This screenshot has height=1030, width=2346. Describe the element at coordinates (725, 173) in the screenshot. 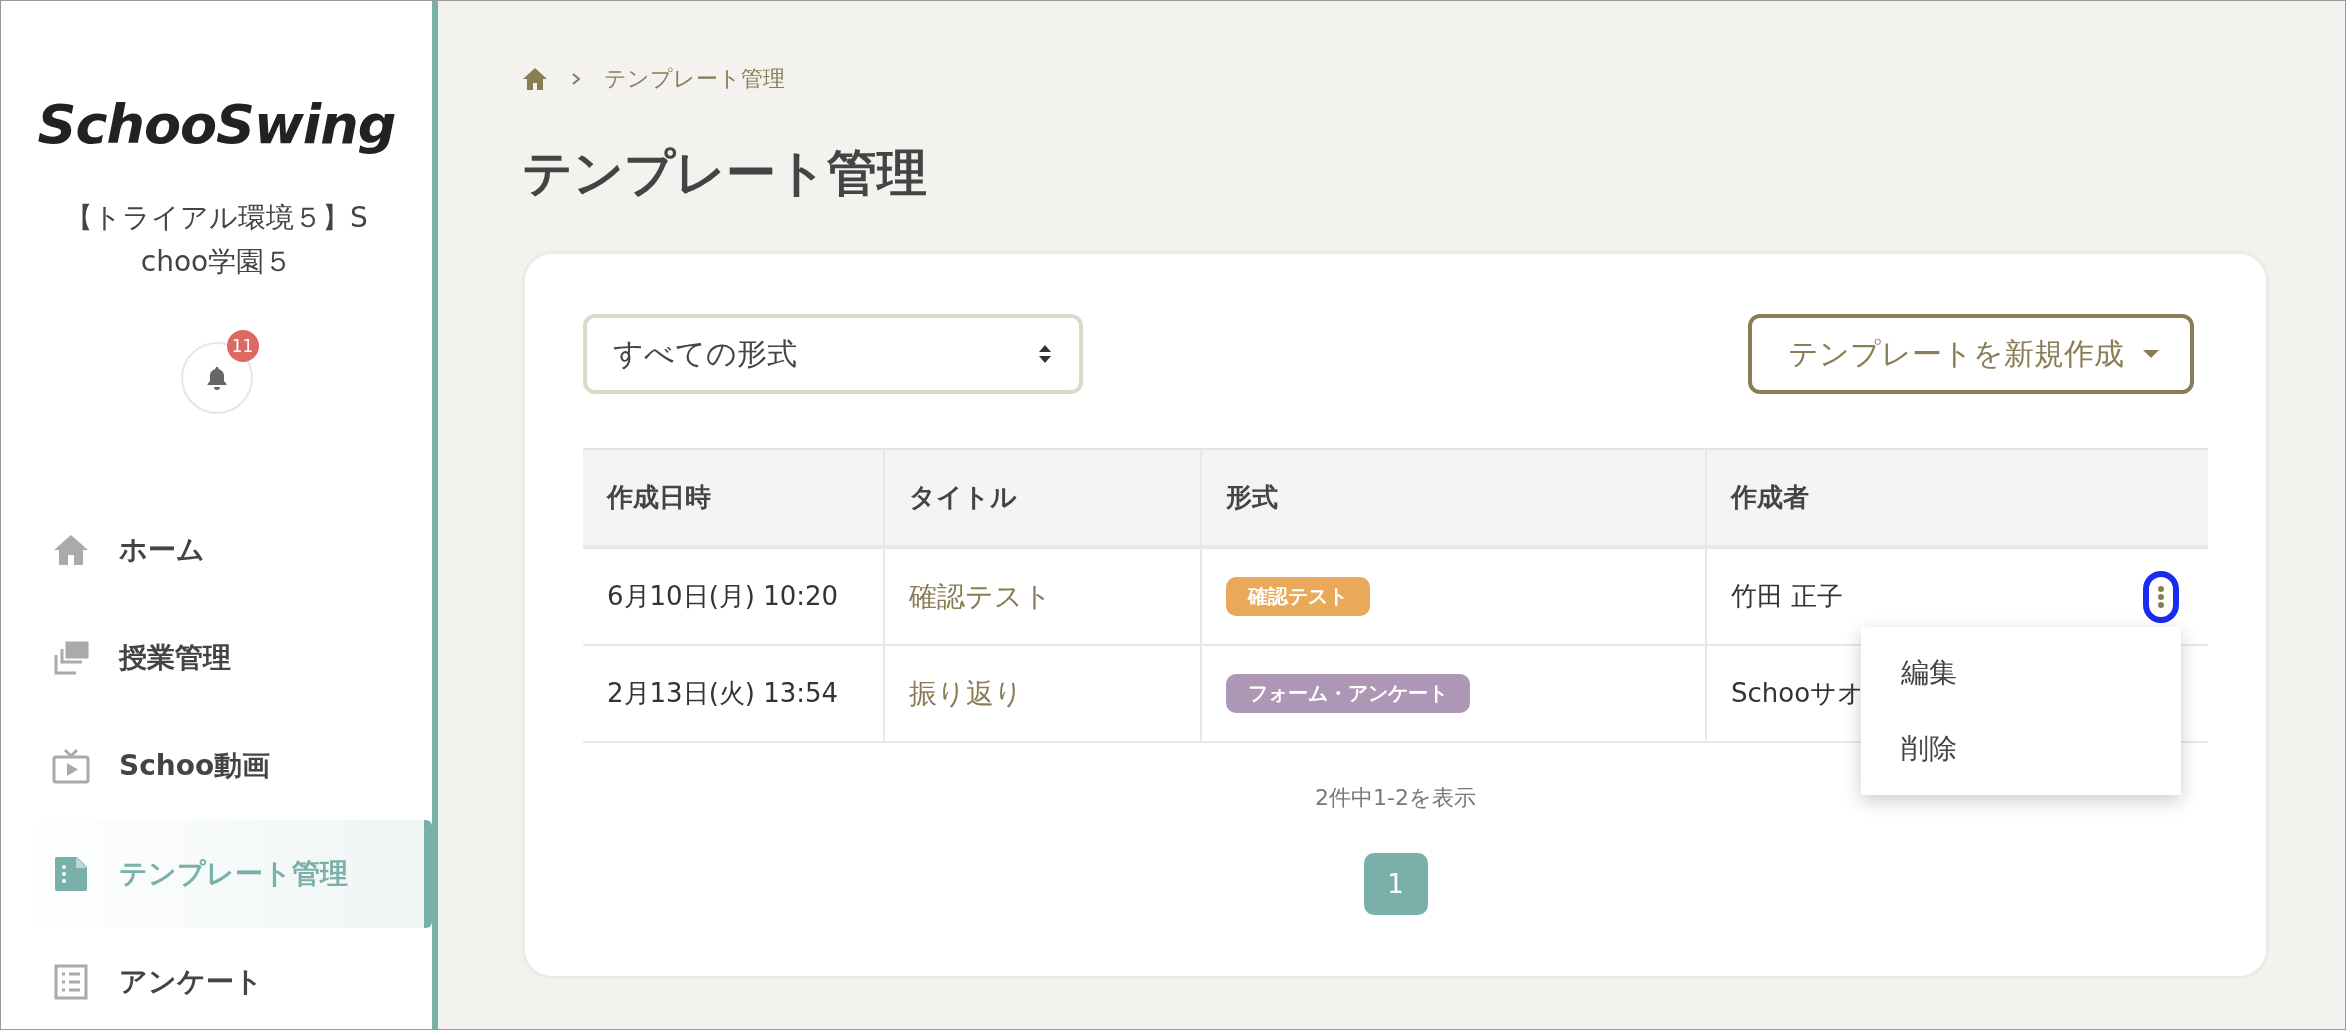

I see `page-title: テンプレート管理` at that location.